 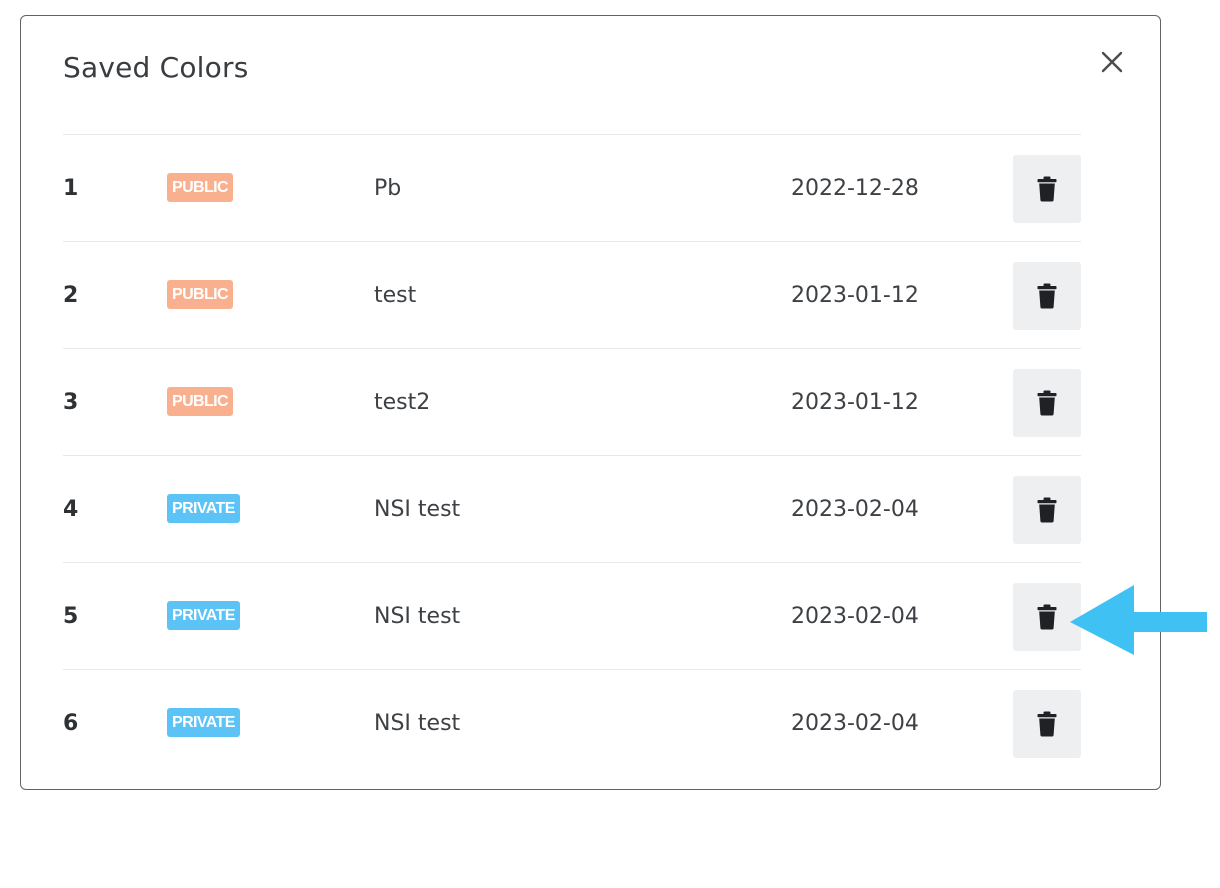 What do you see at coordinates (71, 723) in the screenshot?
I see `row-index: 6` at bounding box center [71, 723].